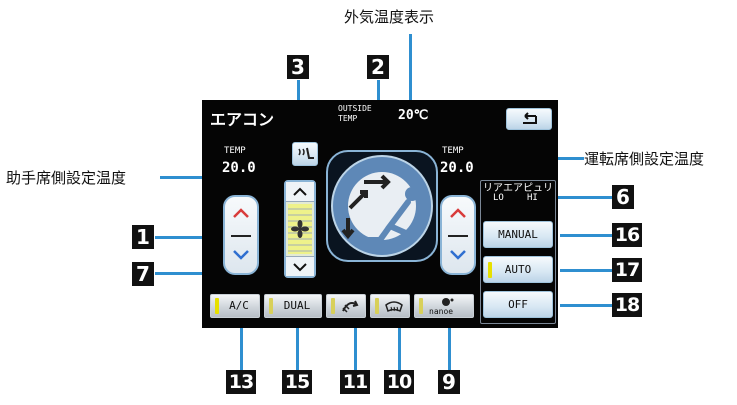  I want to click on rear-off-button: OFF, so click(518, 304).